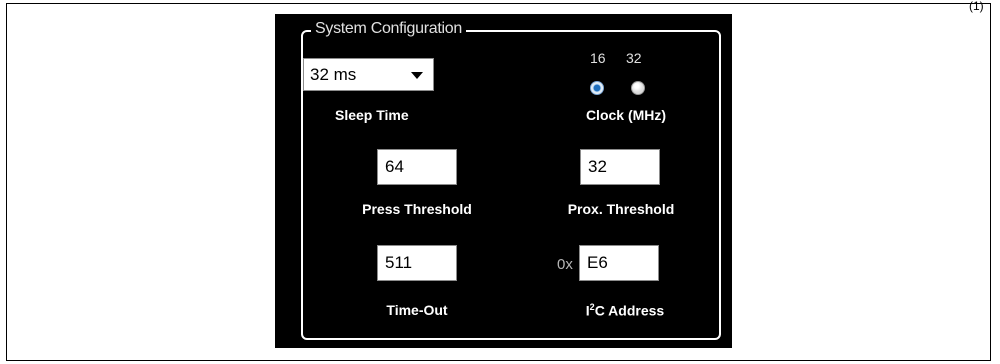 This screenshot has height=364, width=1000. I want to click on i2c-address-field: E6, so click(619, 263).